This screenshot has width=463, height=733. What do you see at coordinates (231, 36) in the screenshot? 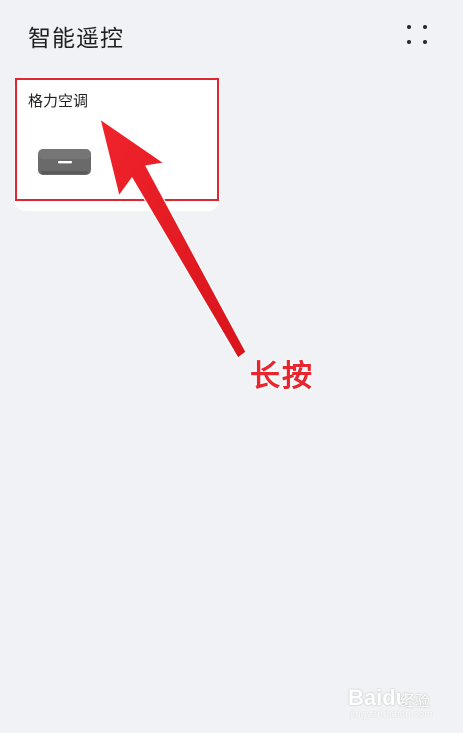
I see `header-bar: 智能遥控` at bounding box center [231, 36].